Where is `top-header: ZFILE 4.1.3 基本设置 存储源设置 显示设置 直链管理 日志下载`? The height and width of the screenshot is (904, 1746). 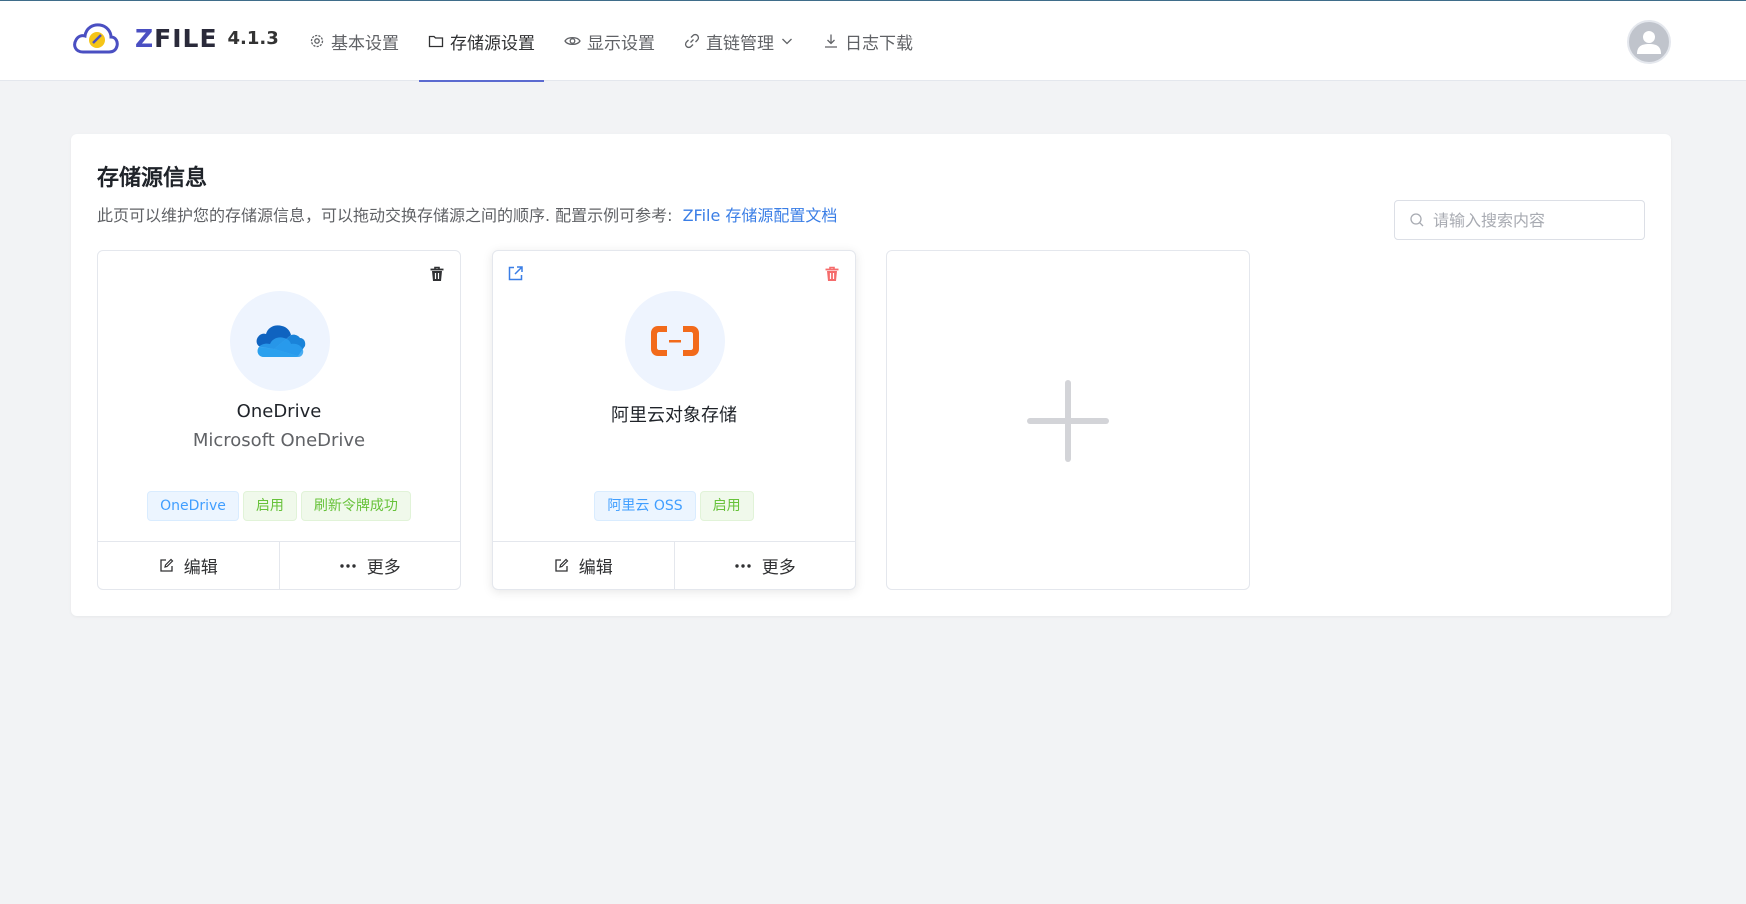
top-header: ZFILE 4.1.3 基本设置 存储源设置 显示设置 直链管理 日志下载 is located at coordinates (873, 41).